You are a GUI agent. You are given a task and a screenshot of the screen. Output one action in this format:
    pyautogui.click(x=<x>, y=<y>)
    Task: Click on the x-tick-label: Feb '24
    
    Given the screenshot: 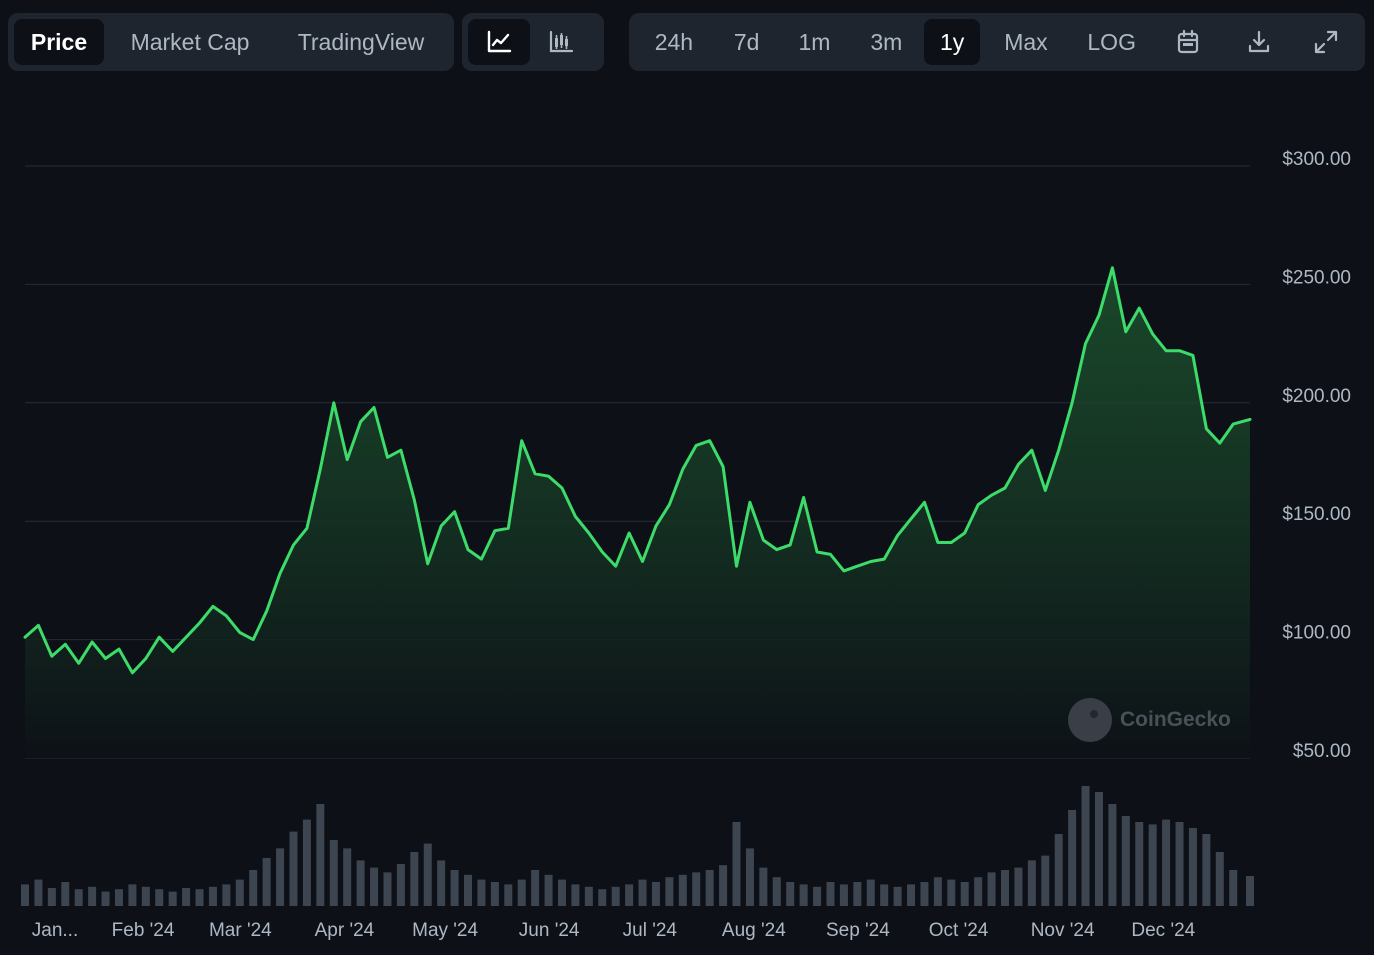 What is the action you would take?
    pyautogui.click(x=143, y=930)
    